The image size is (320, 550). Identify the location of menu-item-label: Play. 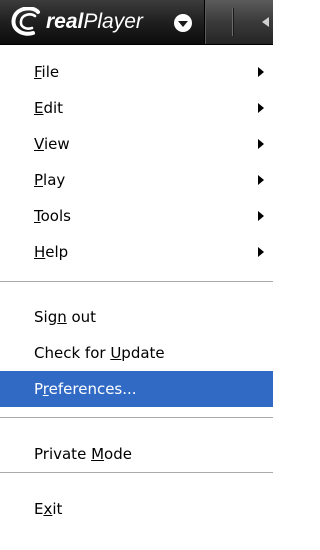
(50, 180).